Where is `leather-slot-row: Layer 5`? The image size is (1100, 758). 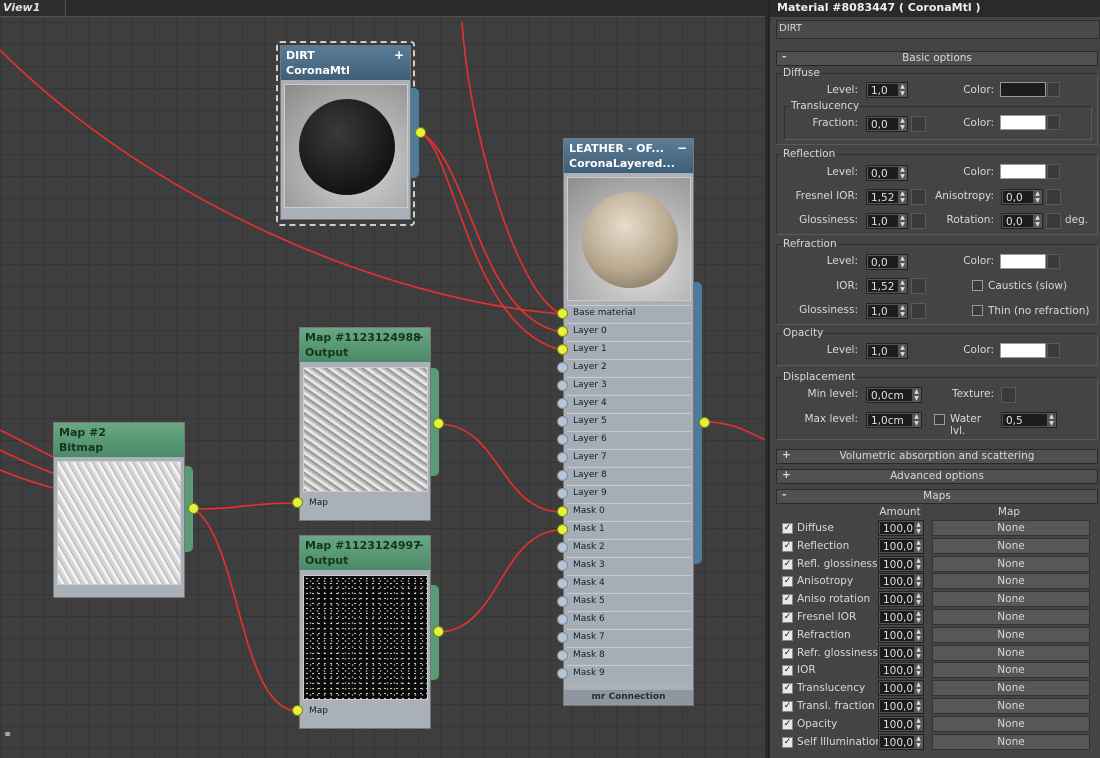
leather-slot-row: Layer 5 is located at coordinates (629, 421).